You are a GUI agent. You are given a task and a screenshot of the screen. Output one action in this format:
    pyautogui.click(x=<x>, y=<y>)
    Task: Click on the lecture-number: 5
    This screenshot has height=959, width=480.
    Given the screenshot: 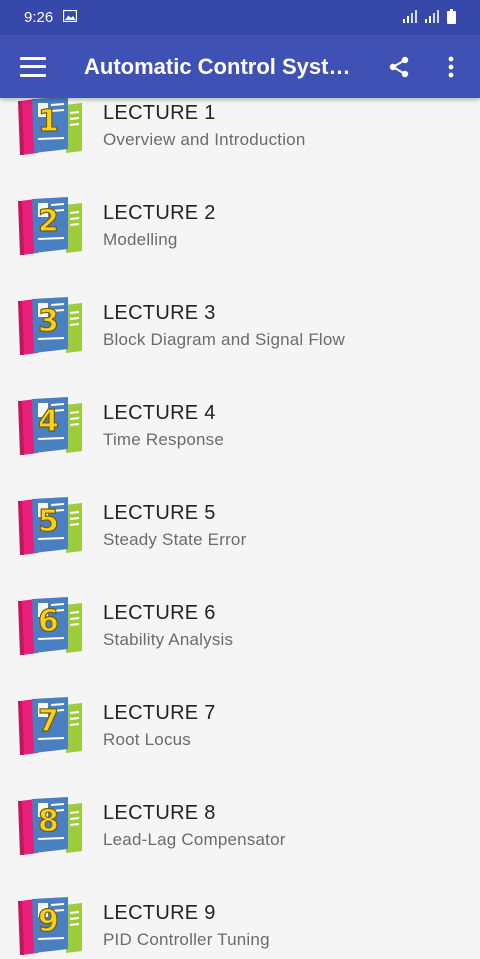 What is the action you would take?
    pyautogui.click(x=48, y=521)
    